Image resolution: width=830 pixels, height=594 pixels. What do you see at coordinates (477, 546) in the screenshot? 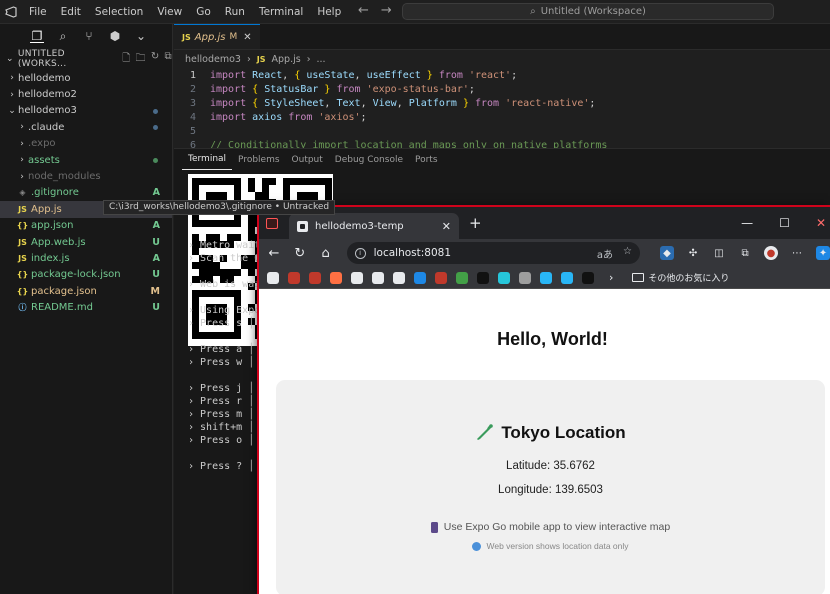
I see `globe-icon` at bounding box center [477, 546].